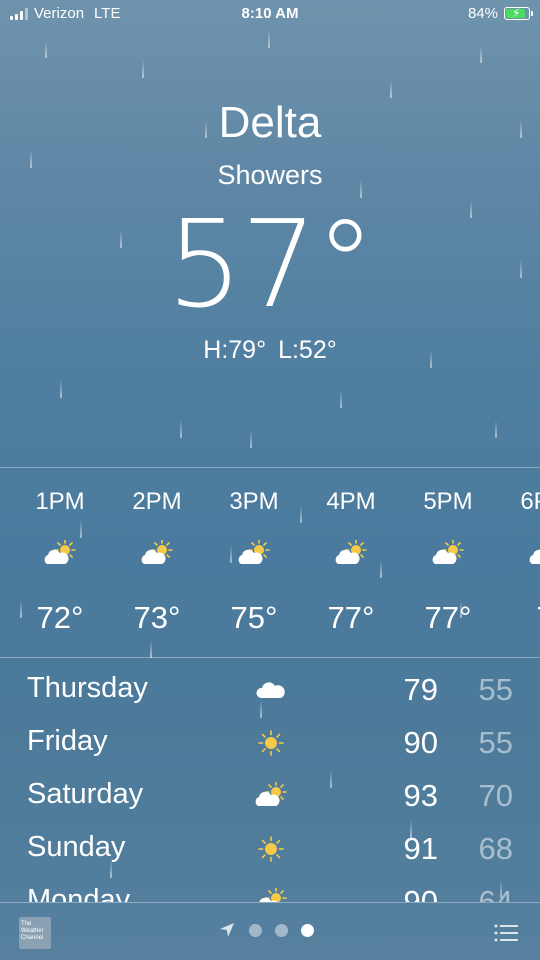 The height and width of the screenshot is (960, 540). I want to click on high-low: H:79° L:52°, so click(270, 350).